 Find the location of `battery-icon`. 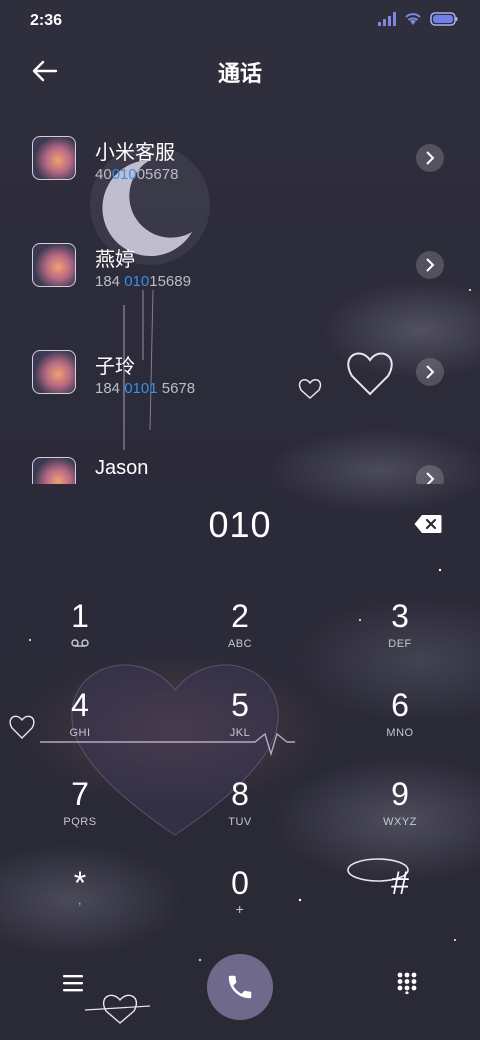

battery-icon is located at coordinates (444, 19).